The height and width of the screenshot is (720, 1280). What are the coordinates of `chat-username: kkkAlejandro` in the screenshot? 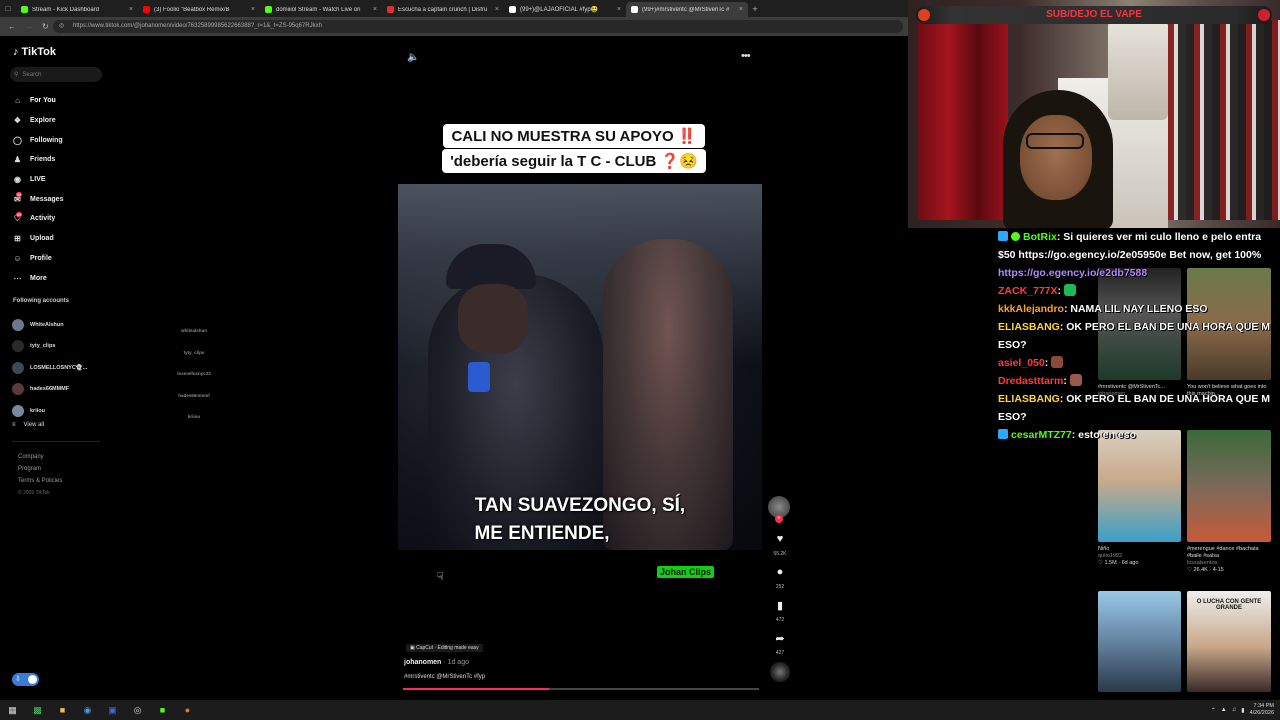 It's located at (1031, 309).